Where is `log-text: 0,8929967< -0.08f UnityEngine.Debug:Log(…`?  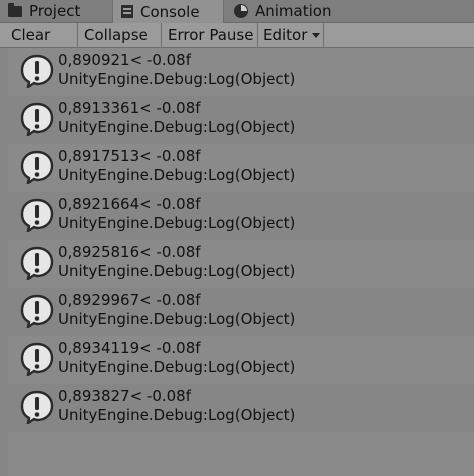
log-text: 0,8929967< -0.08f UnityEngine.Debug:Log(… is located at coordinates (176, 310).